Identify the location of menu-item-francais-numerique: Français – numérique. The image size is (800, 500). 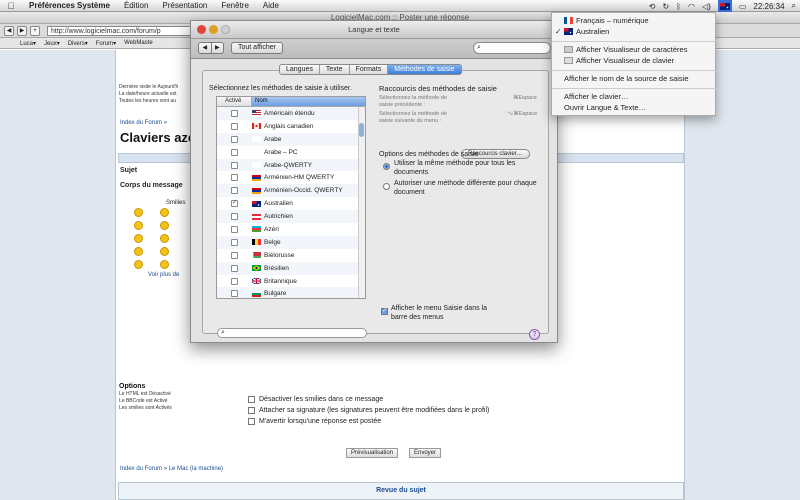
(634, 21).